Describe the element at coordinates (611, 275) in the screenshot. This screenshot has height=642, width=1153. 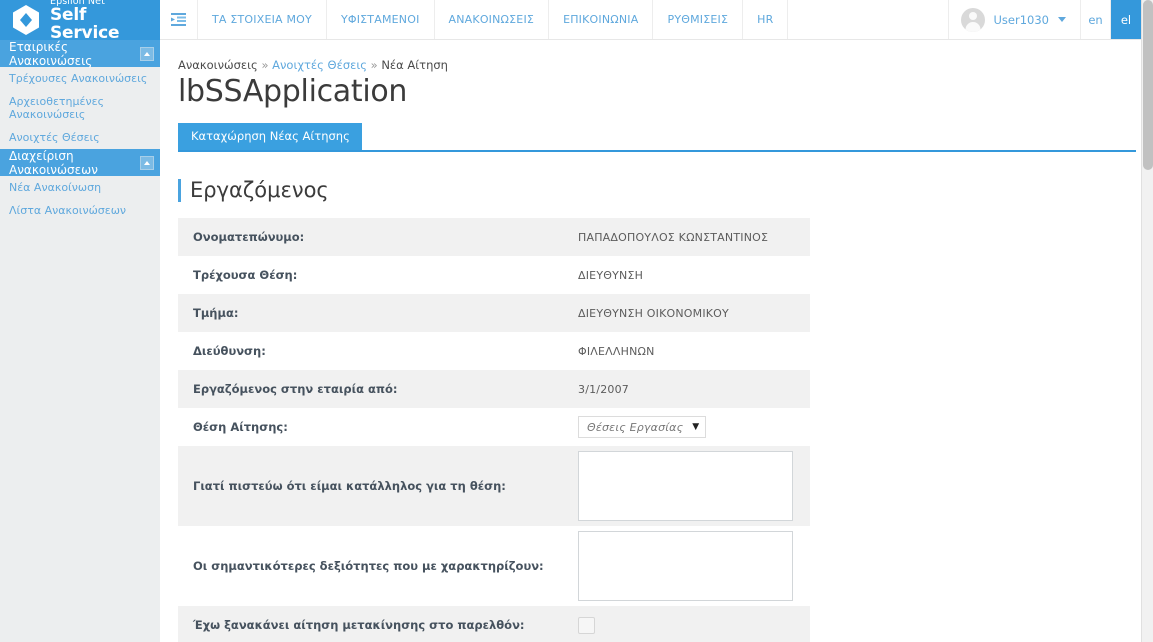
I see `field-value-current-position: ΔΙΕΥΘΥΝΣΗ` at that location.